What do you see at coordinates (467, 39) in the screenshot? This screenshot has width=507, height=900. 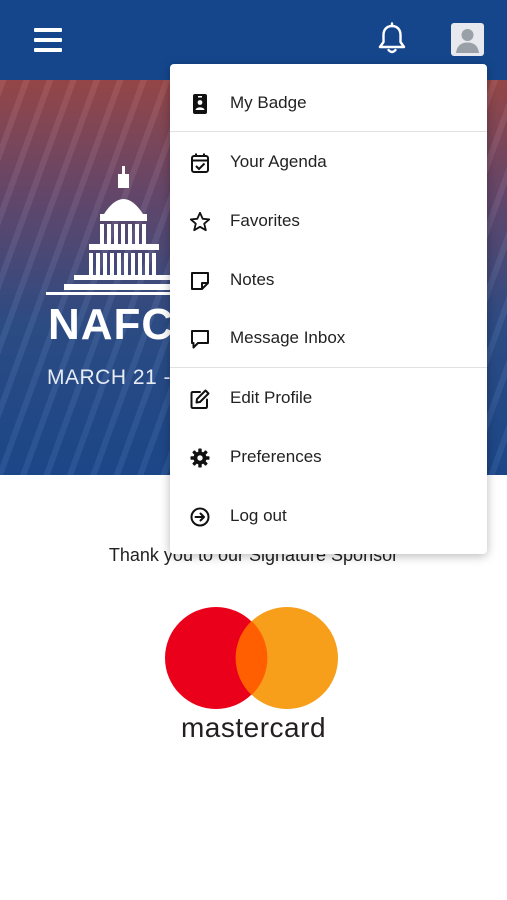 I see `user-avatar-icon` at bounding box center [467, 39].